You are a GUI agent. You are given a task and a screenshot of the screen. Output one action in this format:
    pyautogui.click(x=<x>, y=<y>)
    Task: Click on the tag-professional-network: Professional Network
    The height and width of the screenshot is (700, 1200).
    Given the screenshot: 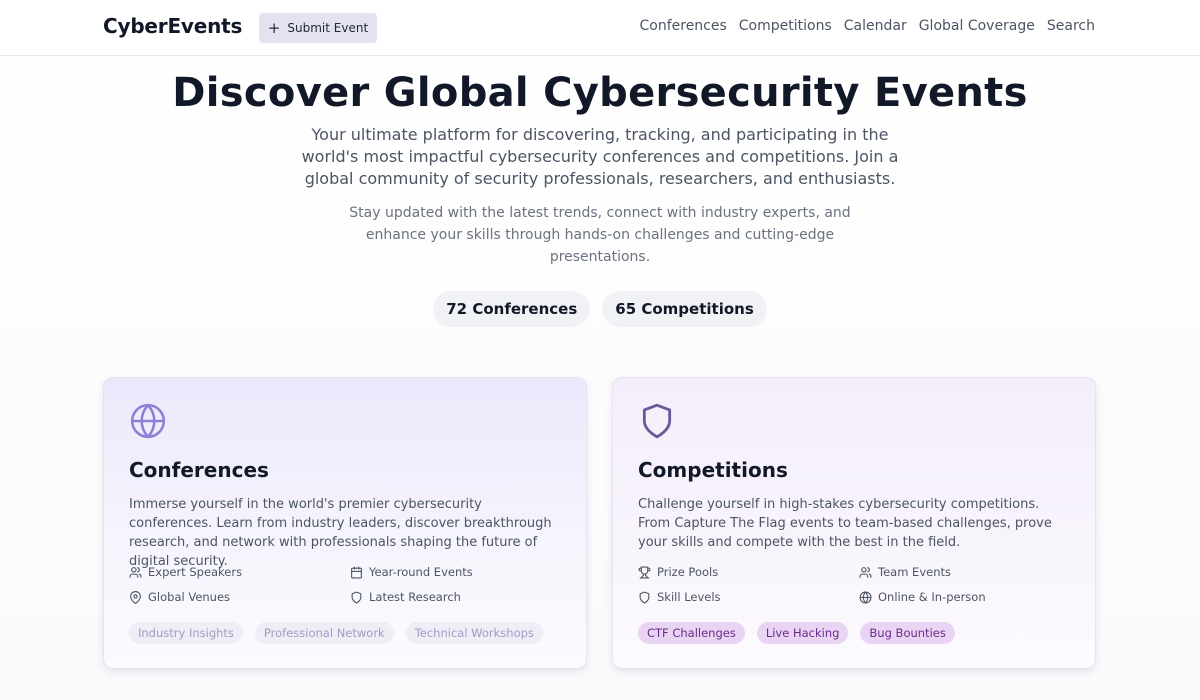 What is the action you would take?
    pyautogui.click(x=324, y=633)
    